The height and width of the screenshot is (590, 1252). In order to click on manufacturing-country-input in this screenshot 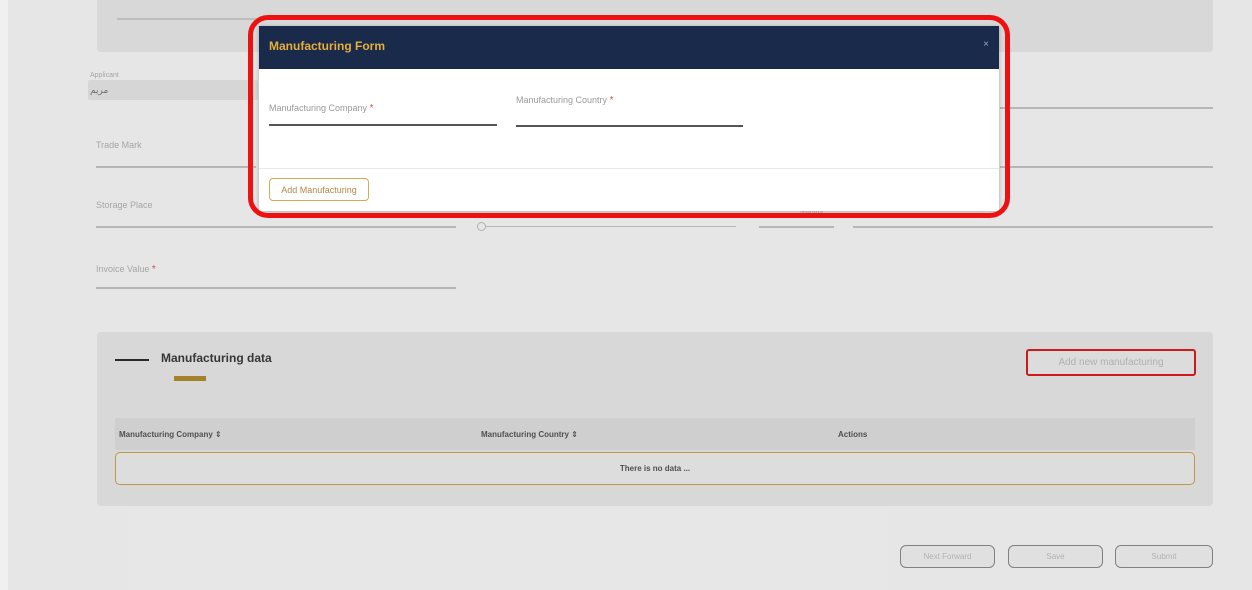, I will do `click(629, 126)`.